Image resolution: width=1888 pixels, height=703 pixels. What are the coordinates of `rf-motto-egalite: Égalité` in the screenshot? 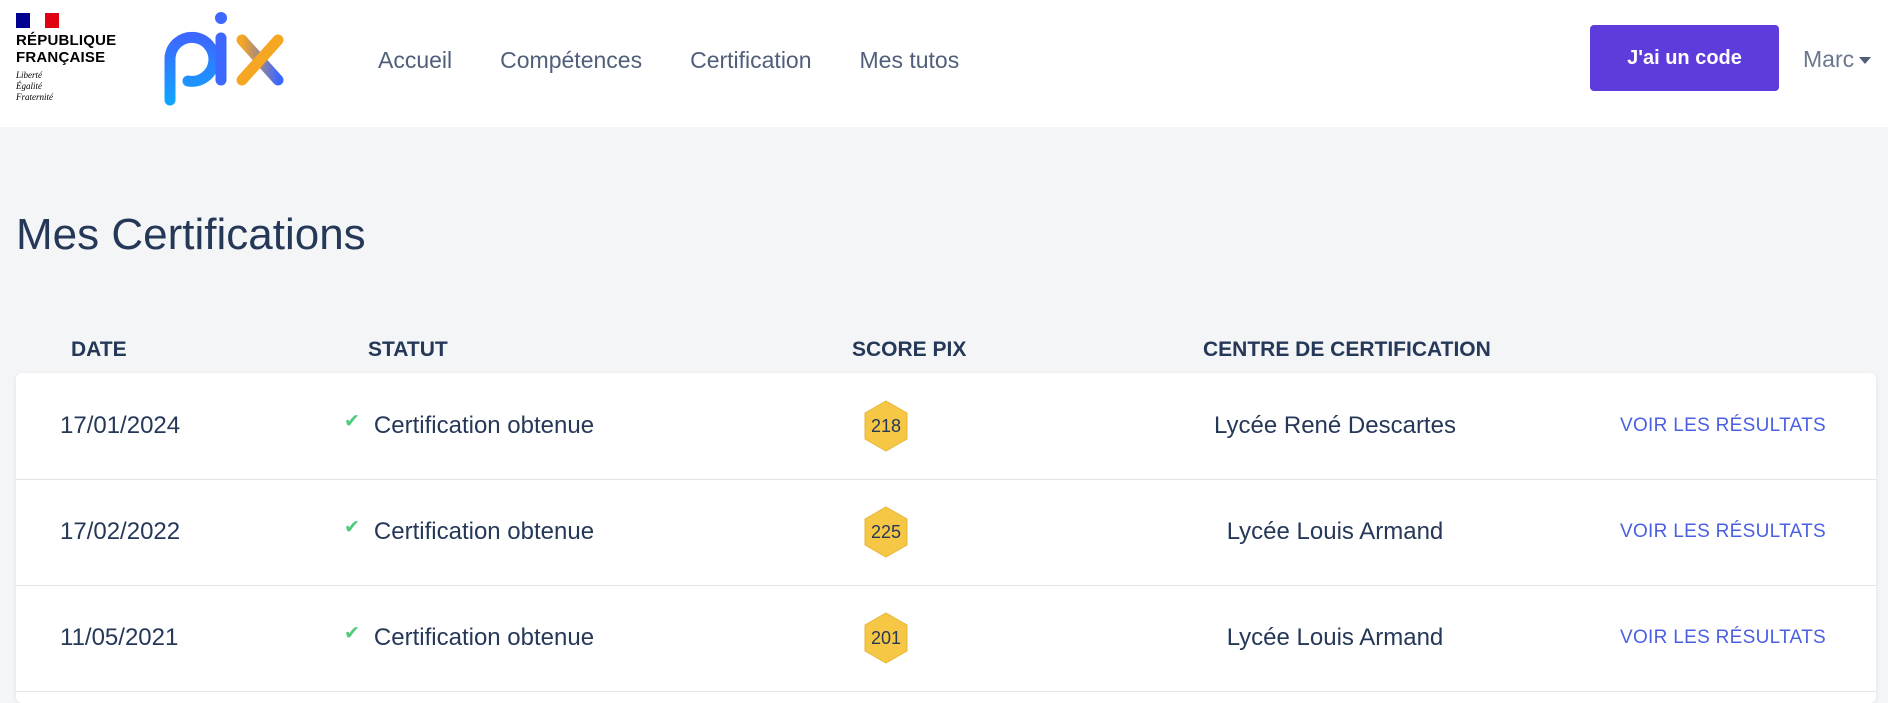 It's located at (29, 86).